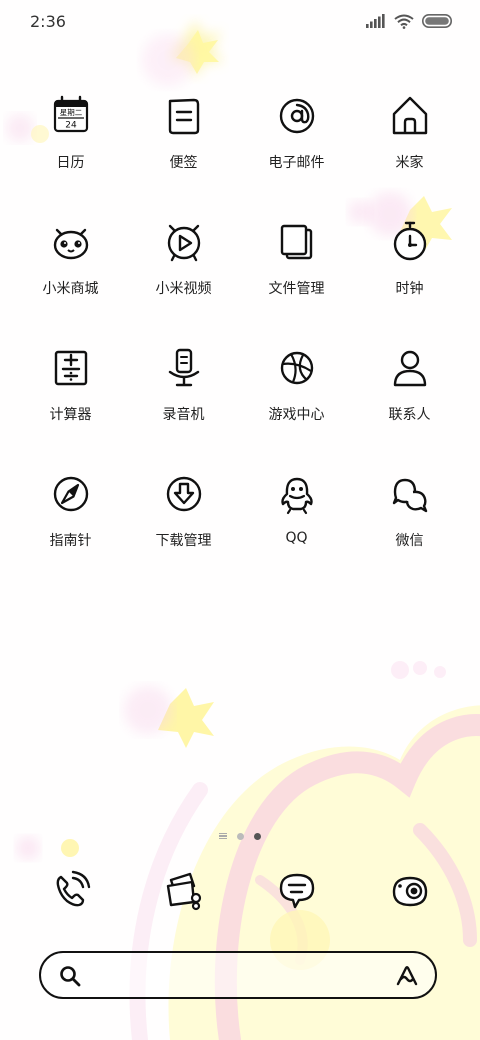 This screenshot has height=1040, width=480. Describe the element at coordinates (70, 976) in the screenshot. I see `search-icon` at that location.